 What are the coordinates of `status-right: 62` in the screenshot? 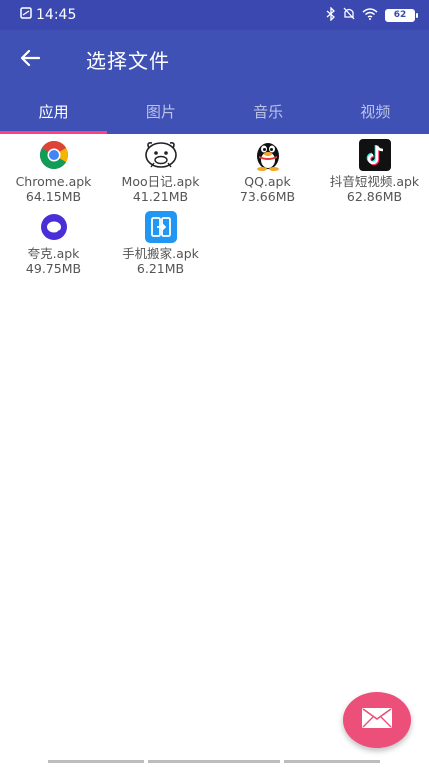 It's located at (372, 14).